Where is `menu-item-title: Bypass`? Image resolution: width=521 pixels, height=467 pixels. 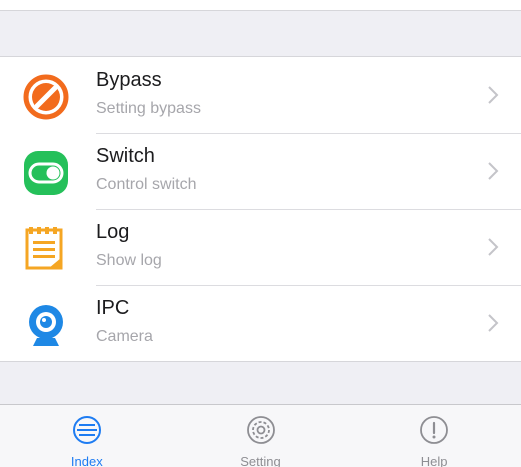
menu-item-title: Bypass is located at coordinates (129, 80).